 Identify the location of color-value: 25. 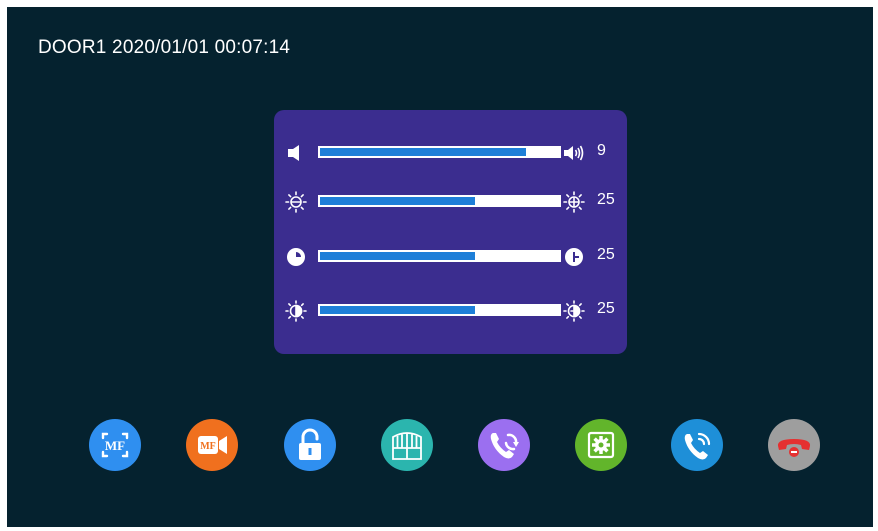
(606, 308).